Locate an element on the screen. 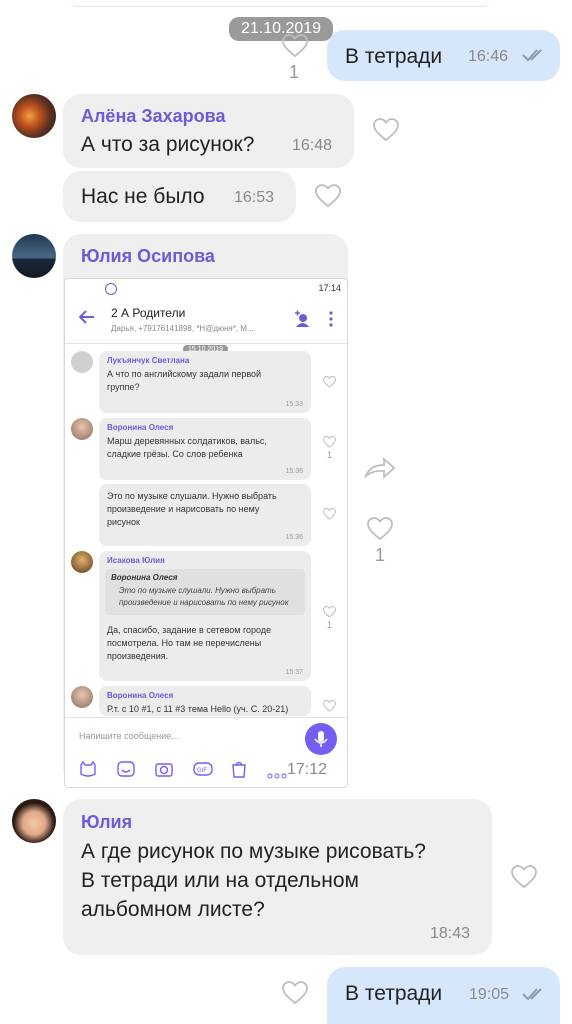  quoted-line: Это по музыке слушали. Нужно выбрать is located at coordinates (197, 590).